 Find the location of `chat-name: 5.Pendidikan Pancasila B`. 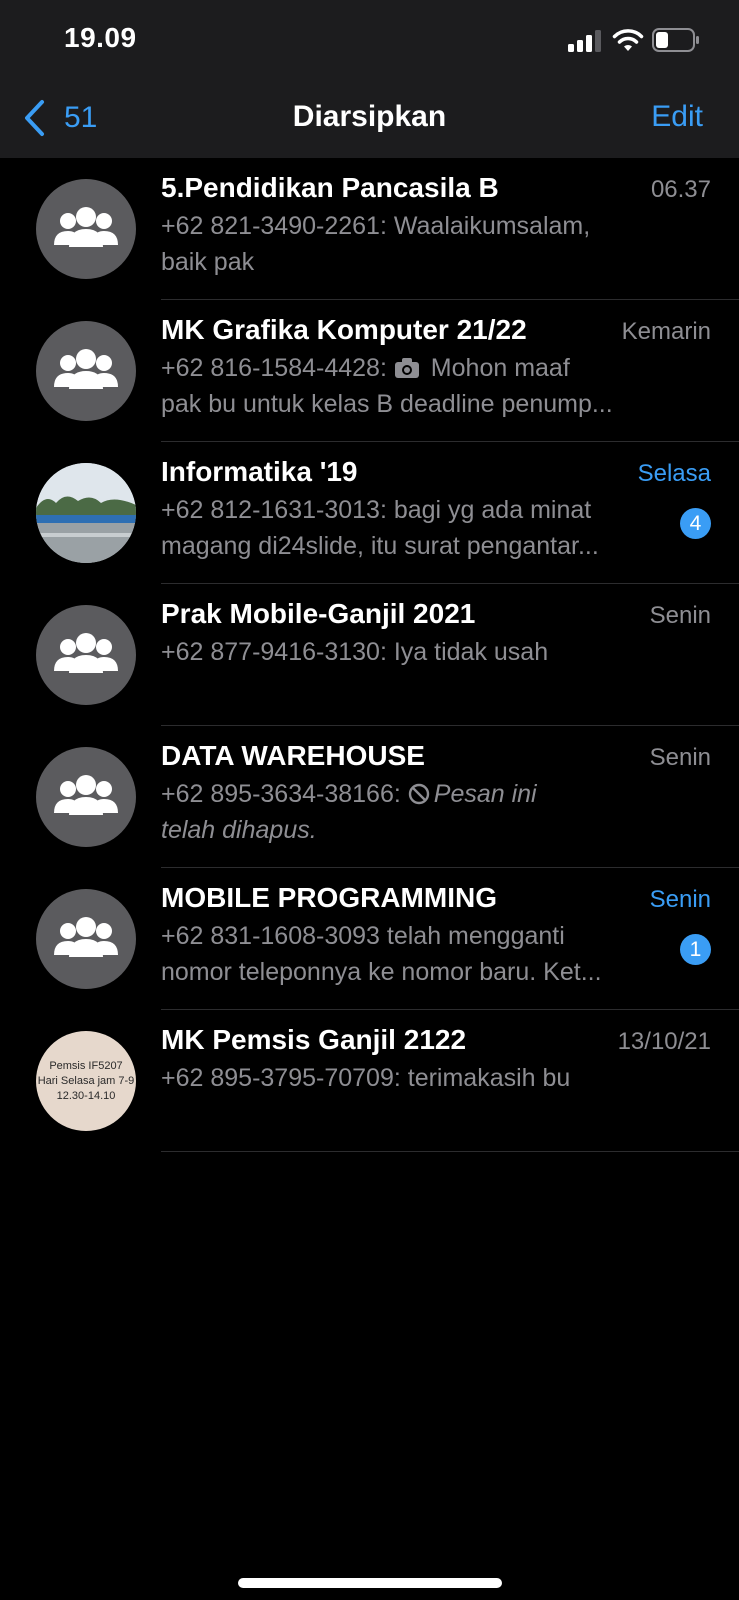

chat-name: 5.Pendidikan Pancasila B is located at coordinates (330, 187).